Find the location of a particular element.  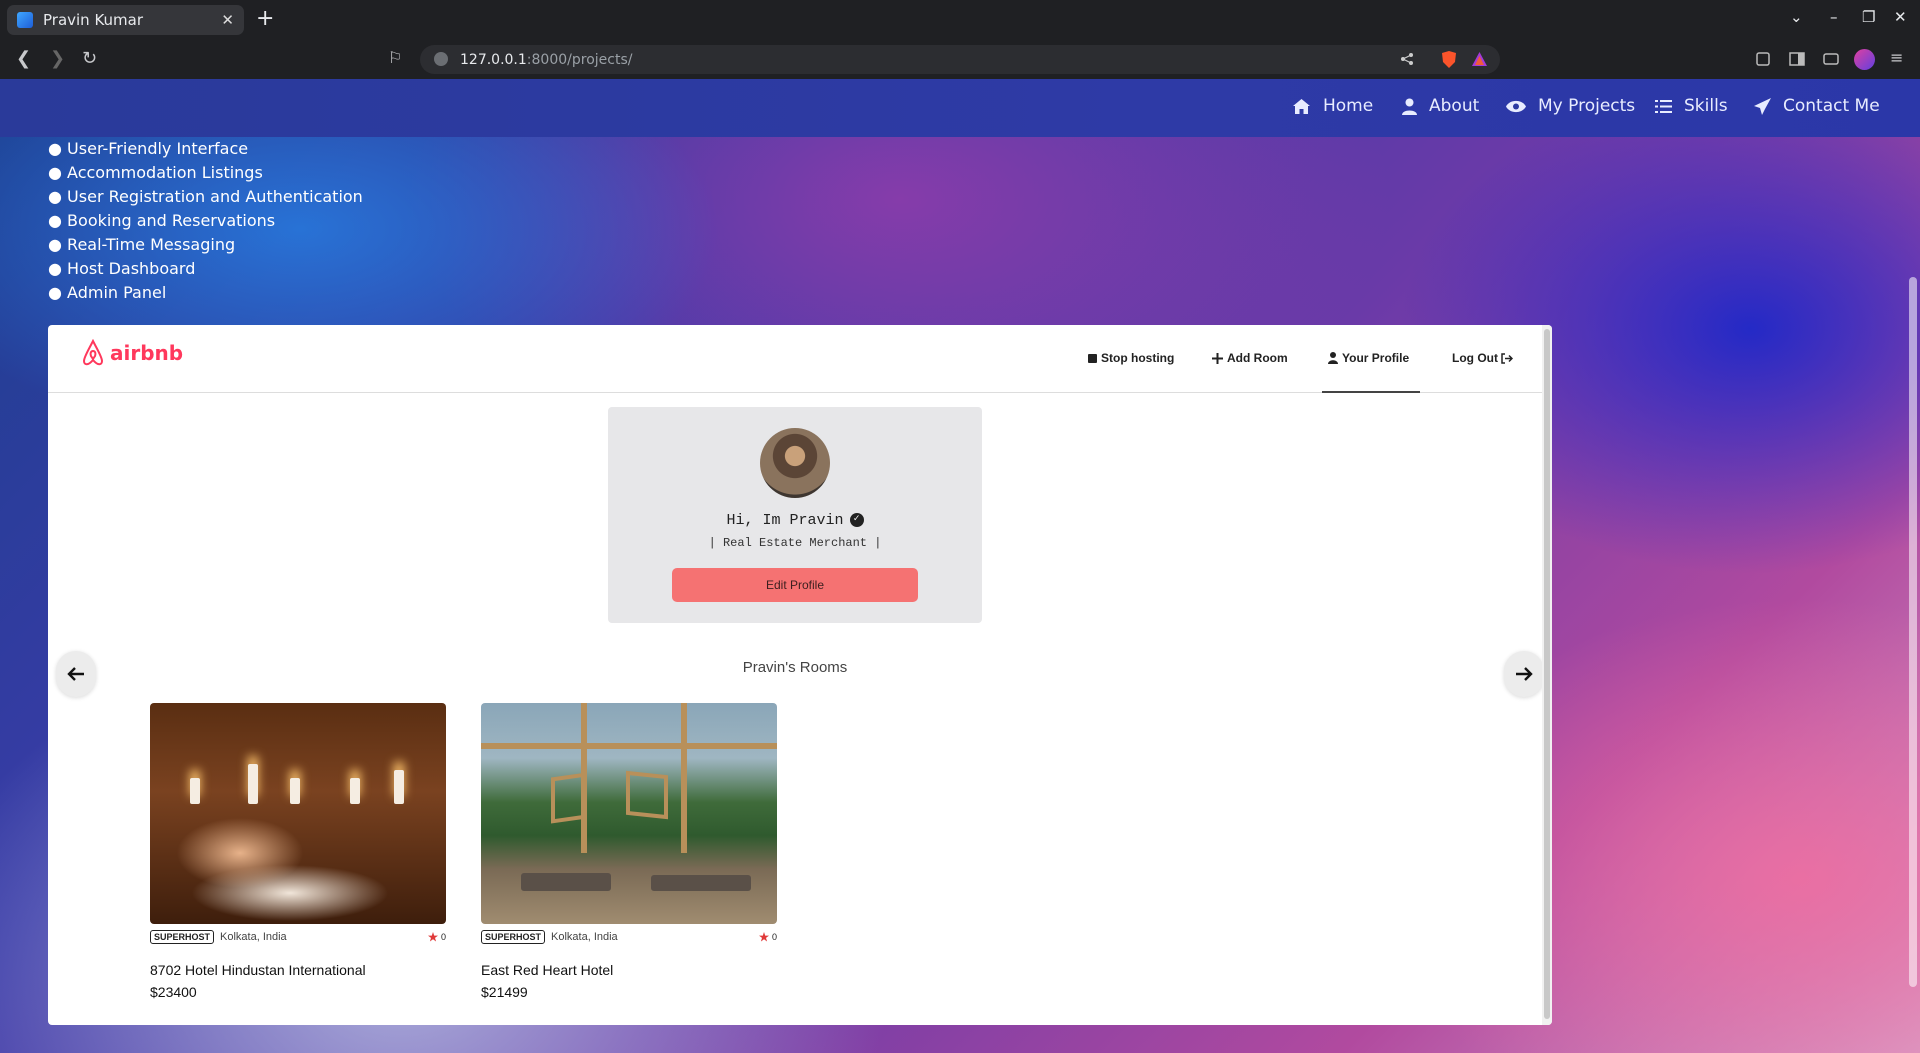

feature-item: ● Real-Time Messaging is located at coordinates (142, 244).